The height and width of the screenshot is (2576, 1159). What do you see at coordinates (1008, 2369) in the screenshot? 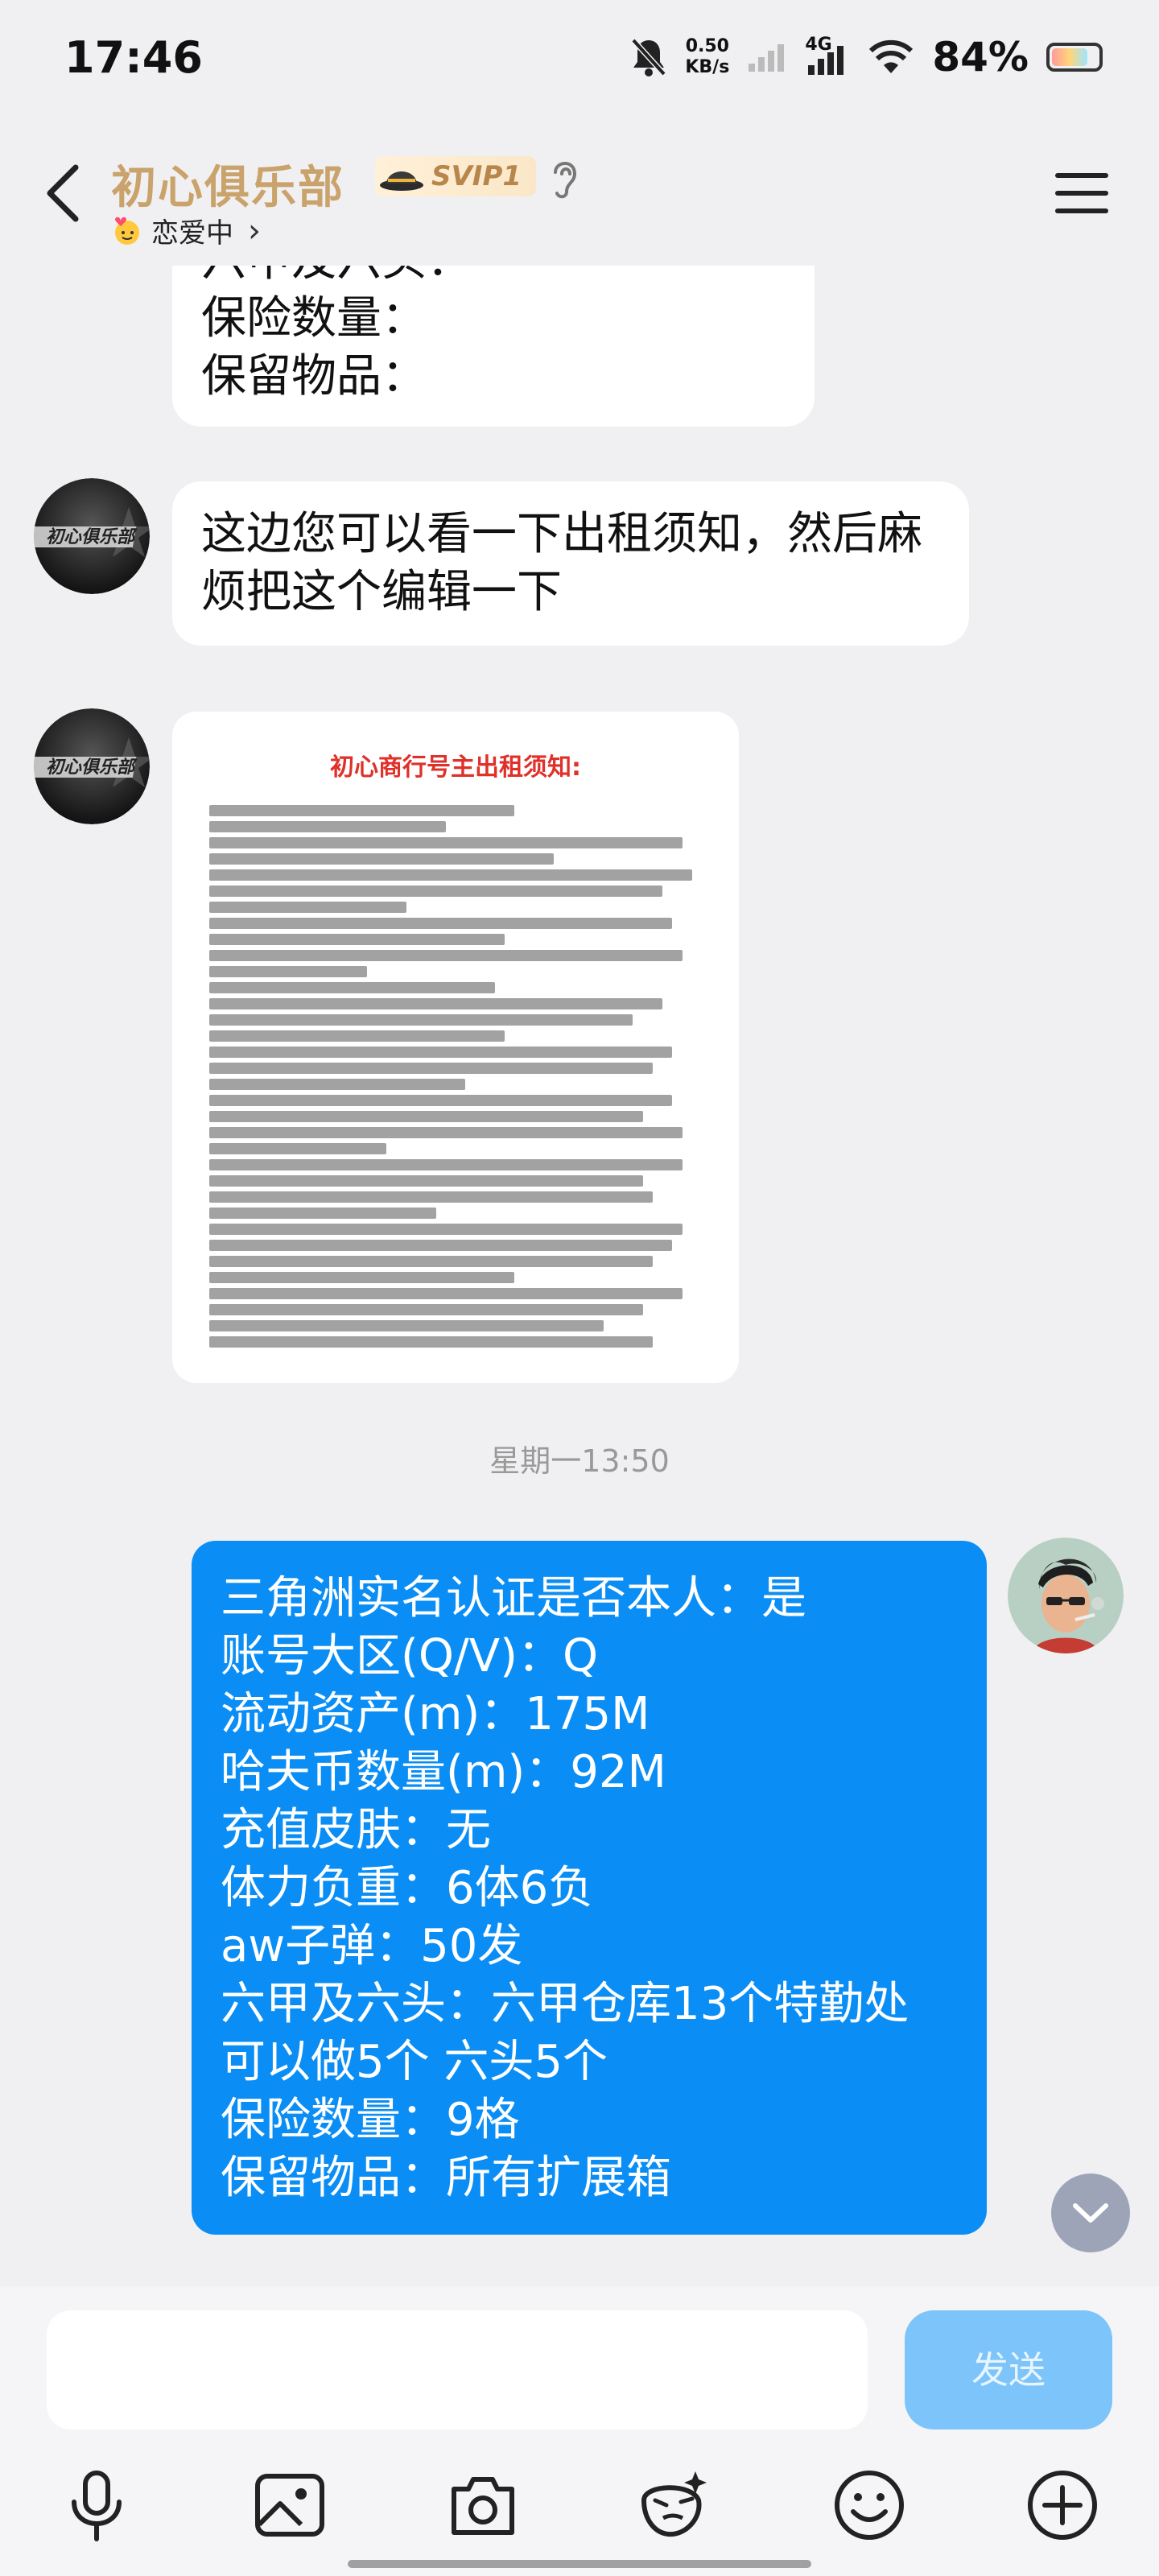
I see `send-button: 发送` at bounding box center [1008, 2369].